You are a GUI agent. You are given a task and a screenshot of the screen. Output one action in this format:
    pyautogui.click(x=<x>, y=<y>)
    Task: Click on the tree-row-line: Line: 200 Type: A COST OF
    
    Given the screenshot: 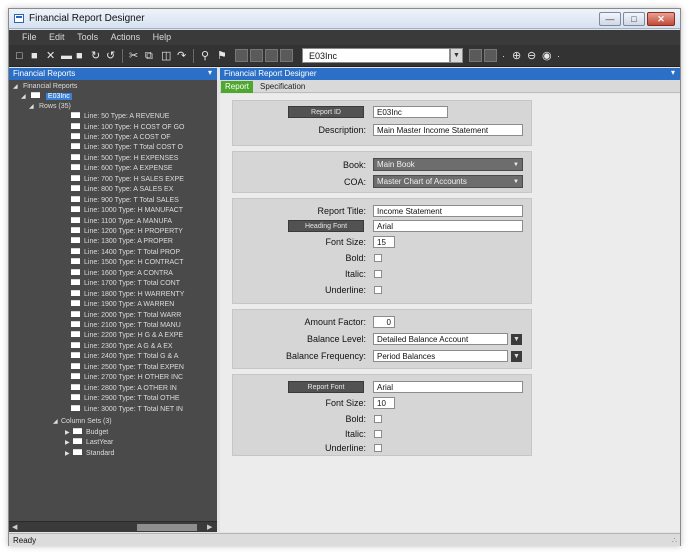 What is the action you would take?
    pyautogui.click(x=121, y=137)
    